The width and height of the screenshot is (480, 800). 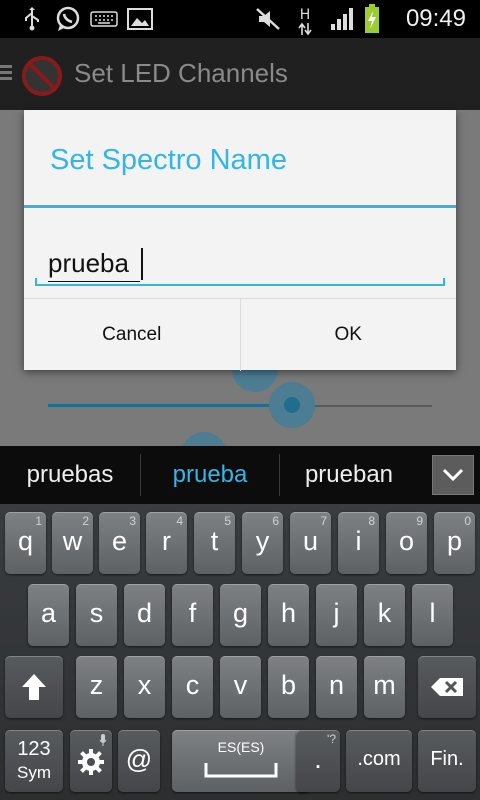 I want to click on key-a: a, so click(x=48, y=615).